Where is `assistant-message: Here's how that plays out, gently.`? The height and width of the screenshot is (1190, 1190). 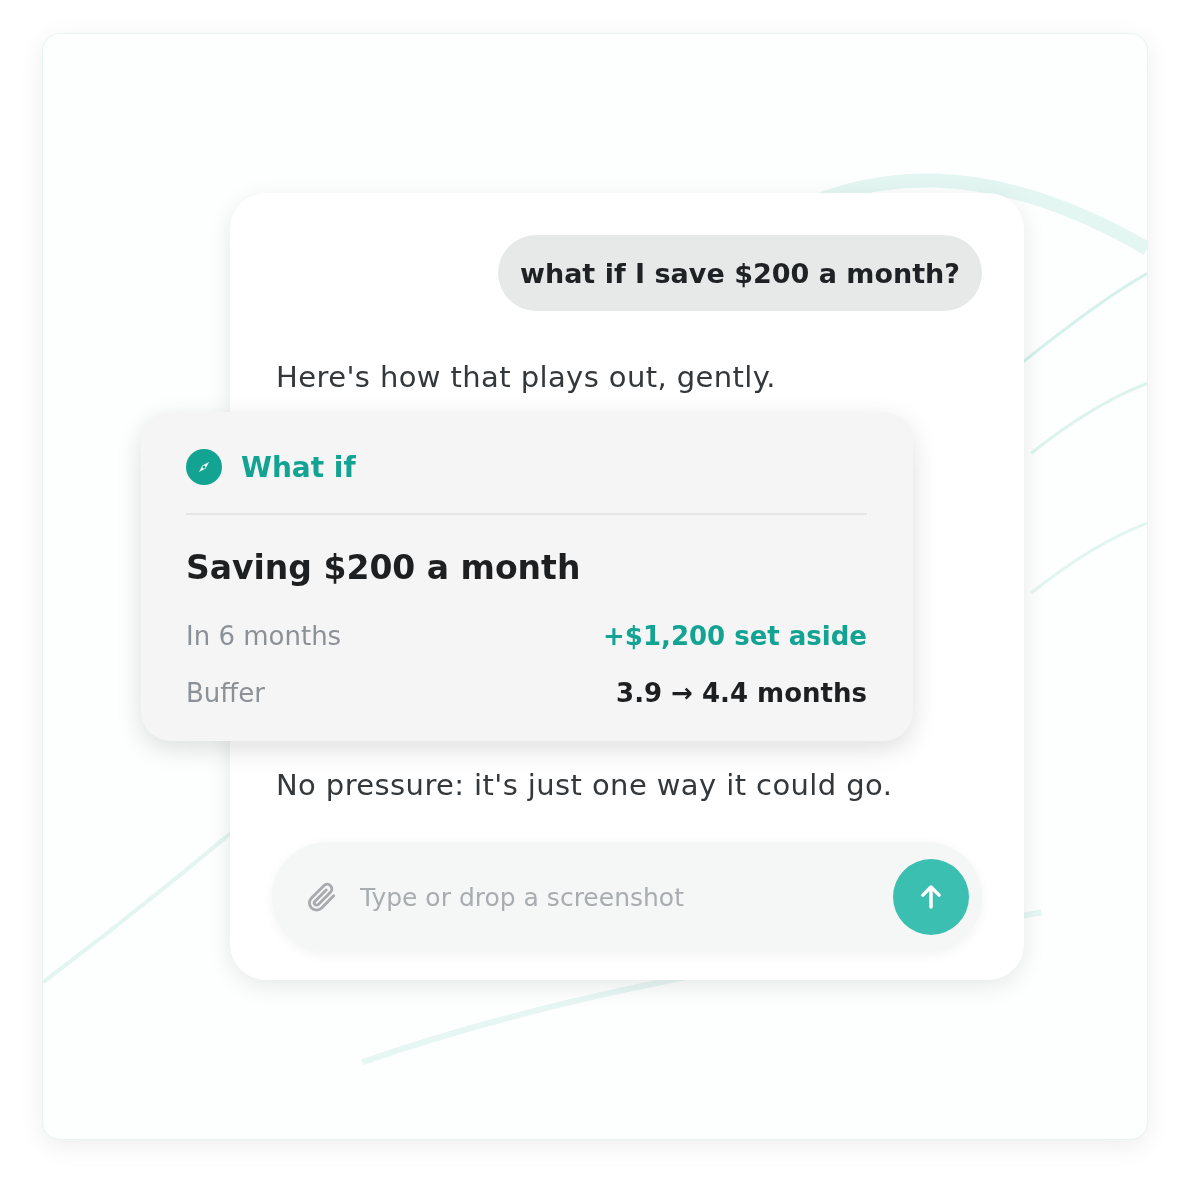
assistant-message: Here's how that plays out, gently. is located at coordinates (525, 377).